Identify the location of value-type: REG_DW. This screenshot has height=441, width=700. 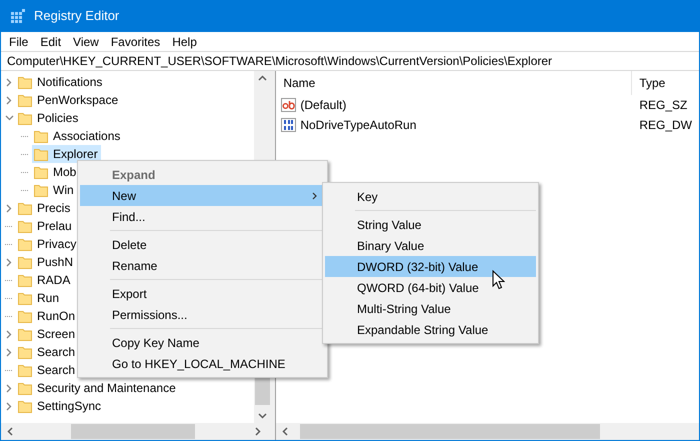
(665, 125).